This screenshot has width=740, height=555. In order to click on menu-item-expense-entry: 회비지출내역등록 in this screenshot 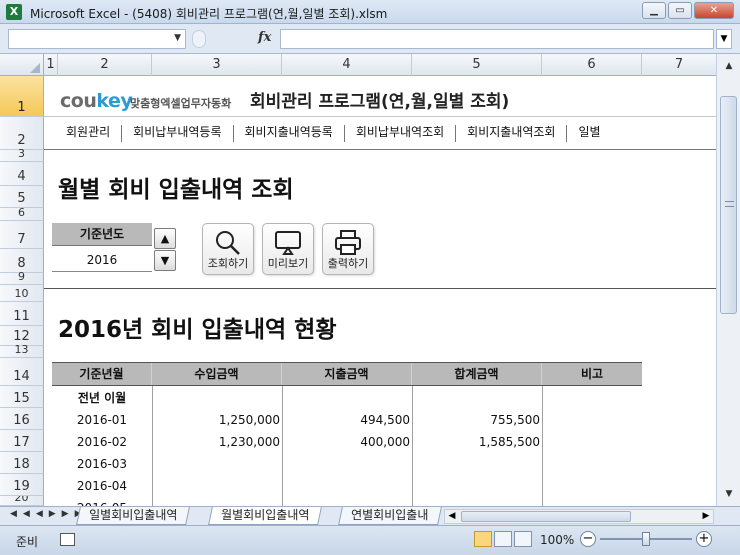, I will do `click(289, 133)`.